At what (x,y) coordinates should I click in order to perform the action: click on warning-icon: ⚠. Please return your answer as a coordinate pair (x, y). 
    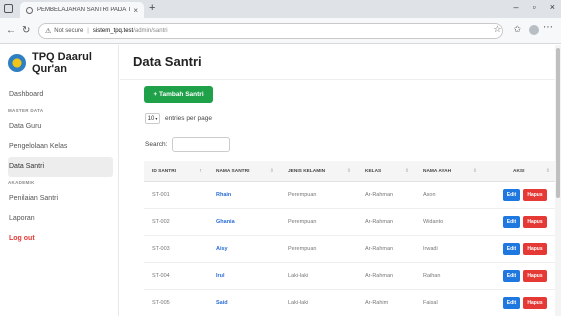
    Looking at the image, I should click on (48, 31).